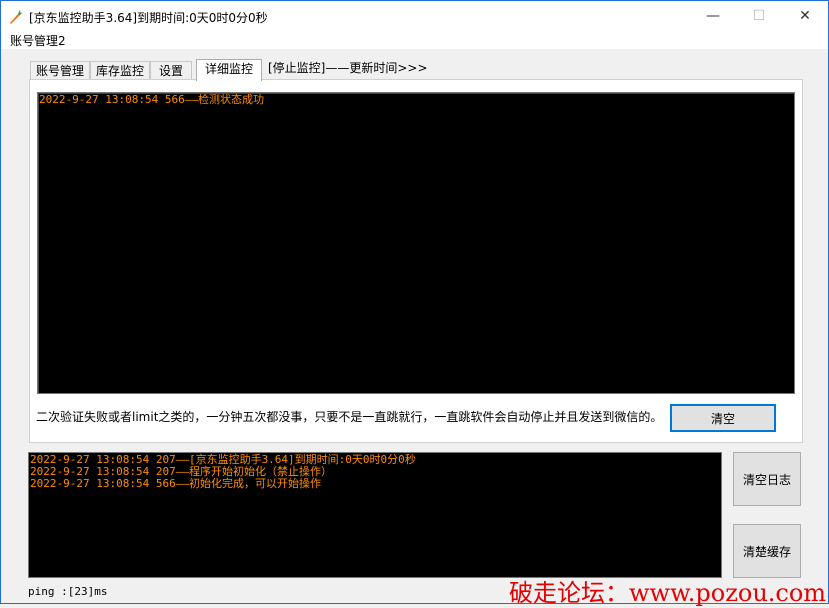  I want to click on menu-bar: 账号管理2, so click(414, 40).